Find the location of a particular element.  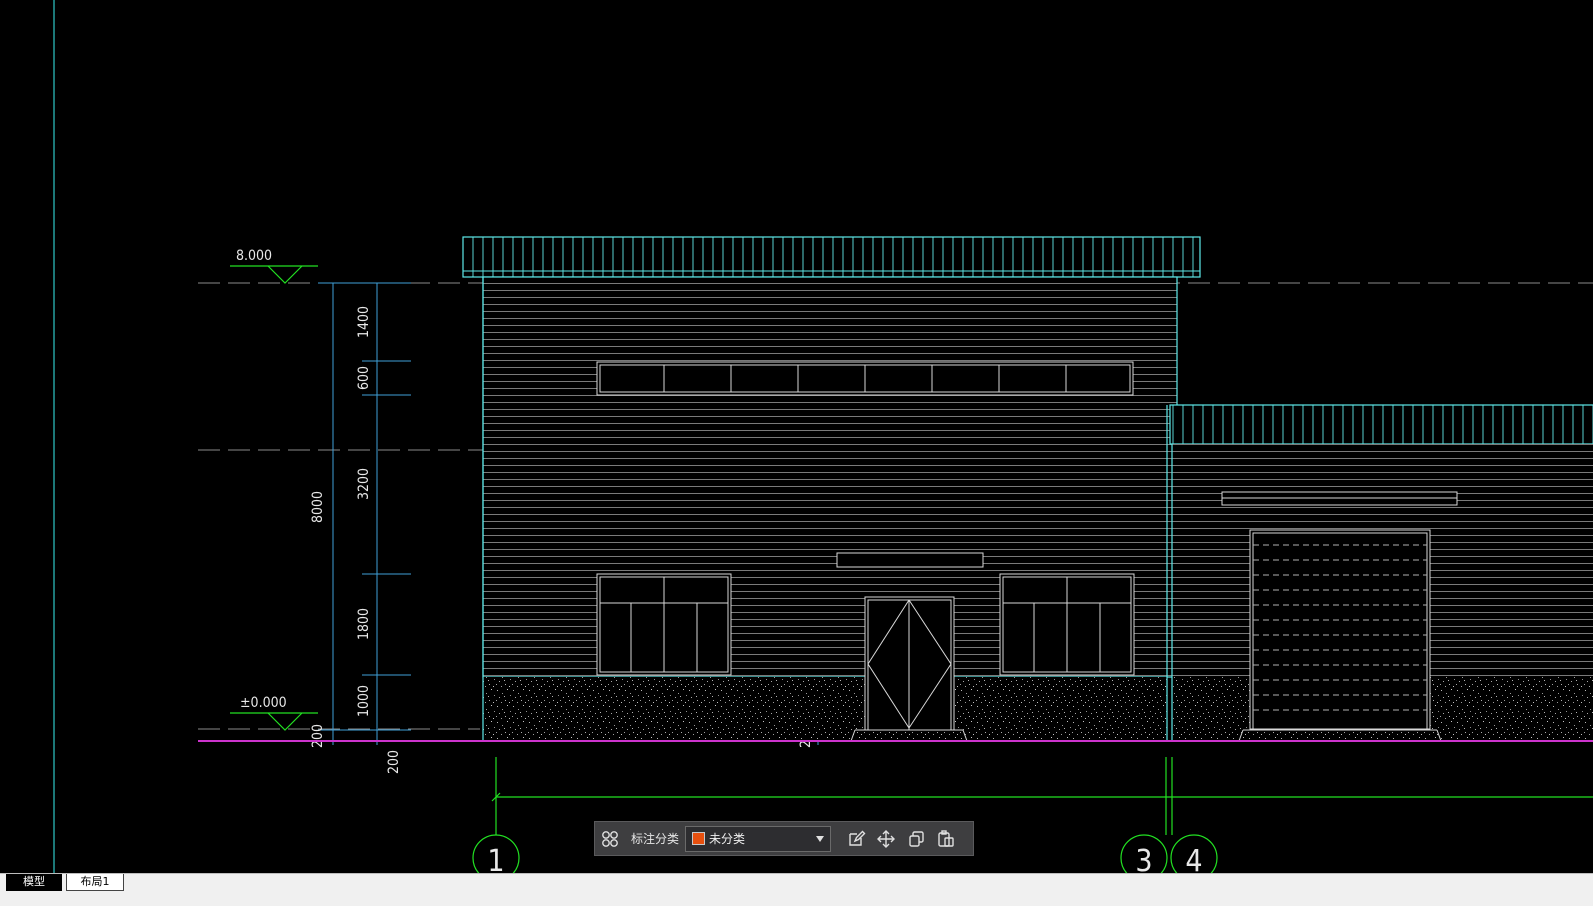

dim-1000-text: 1000 is located at coordinates (364, 701).